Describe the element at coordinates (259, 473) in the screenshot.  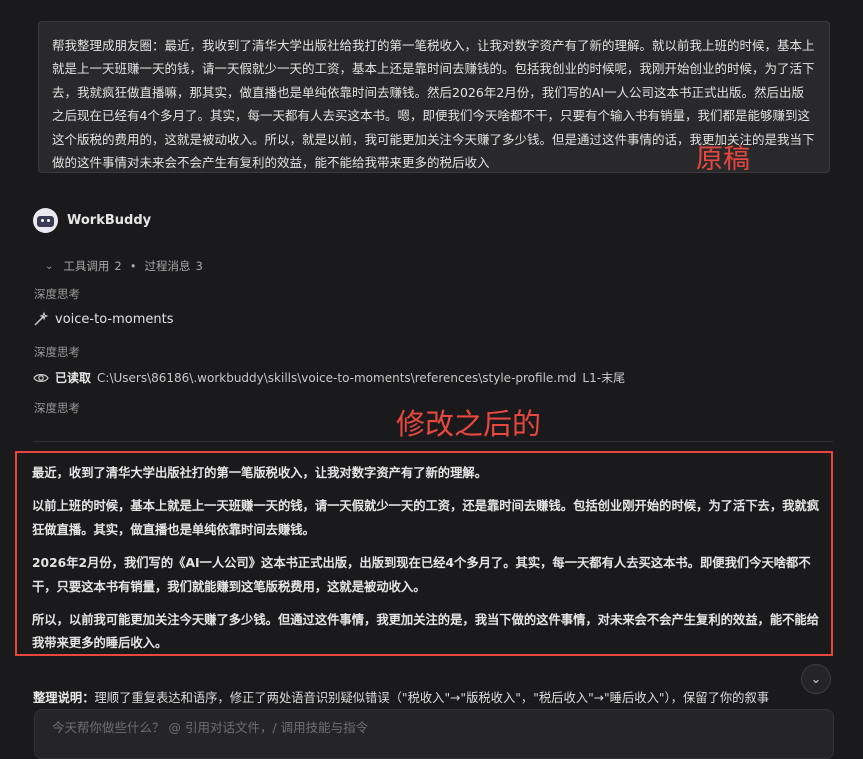
I see `result-paragraph: 最近，收到了清华大学出版社打的第一笔版税收入，让我对数字资产有了新的理解。` at that location.